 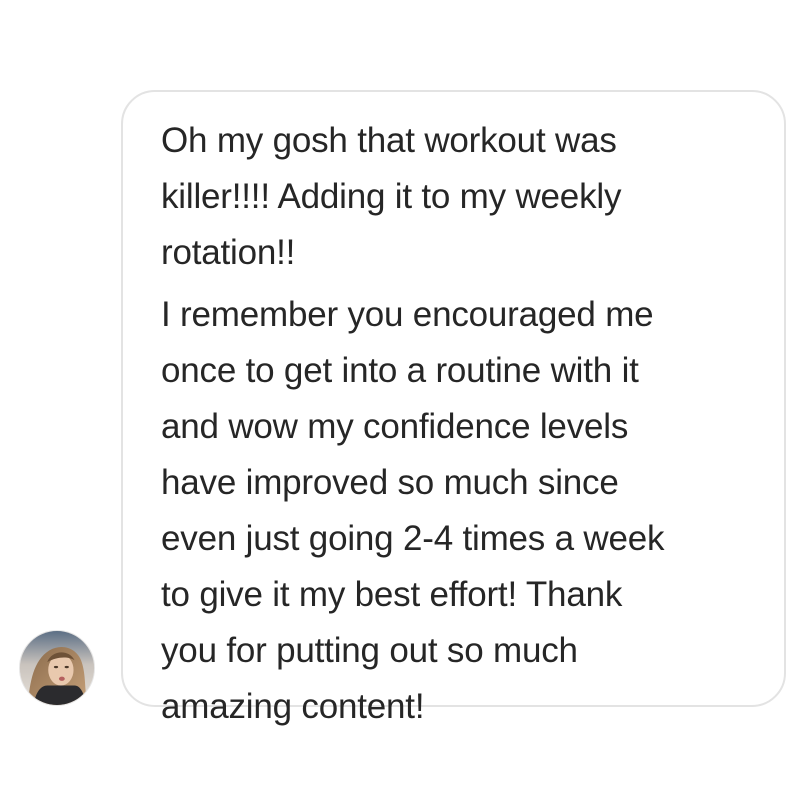 I want to click on profile-photo-icon, so click(x=57, y=668).